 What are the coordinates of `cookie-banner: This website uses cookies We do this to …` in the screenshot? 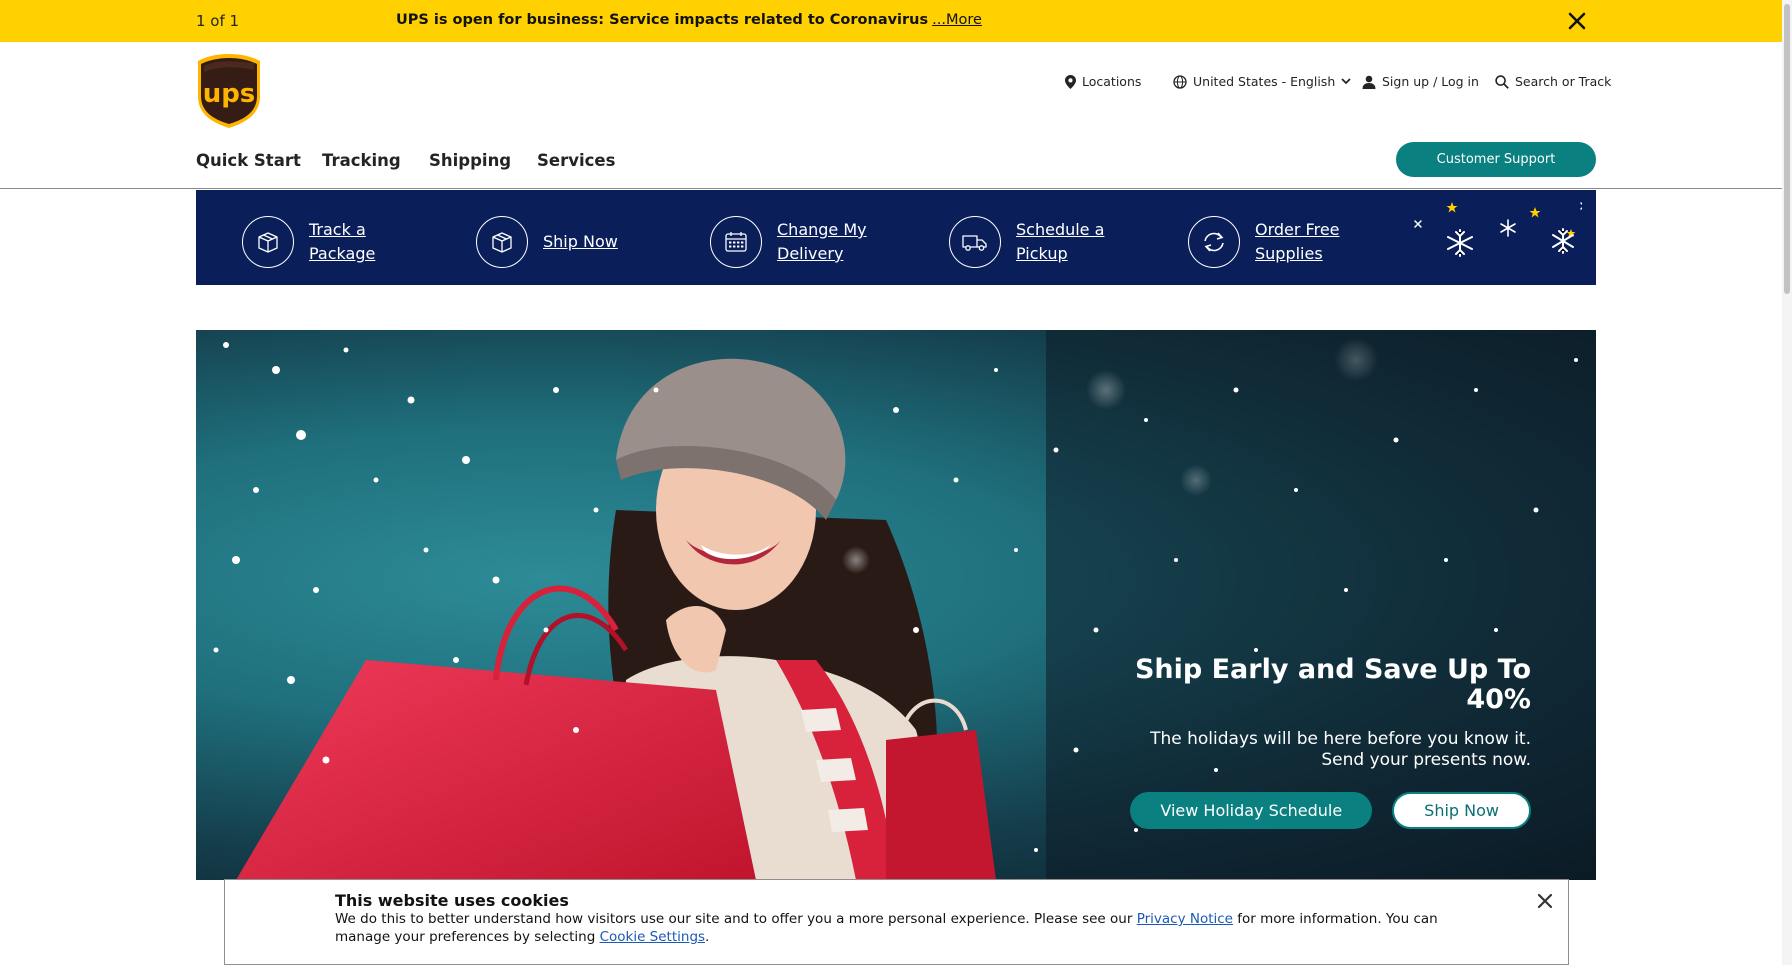 It's located at (896, 922).